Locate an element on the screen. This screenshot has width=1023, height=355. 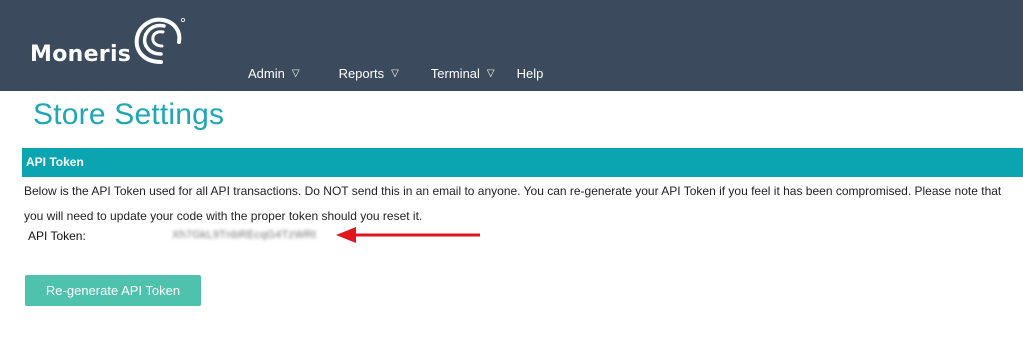
nav-reports-label: Reports is located at coordinates (361, 73).